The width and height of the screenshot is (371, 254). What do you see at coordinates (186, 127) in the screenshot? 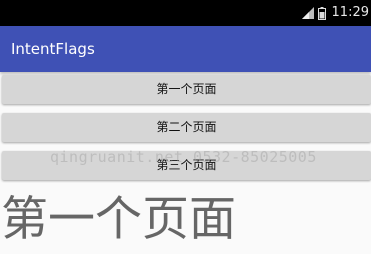
I see `second-page-button: 第二个页面` at bounding box center [186, 127].